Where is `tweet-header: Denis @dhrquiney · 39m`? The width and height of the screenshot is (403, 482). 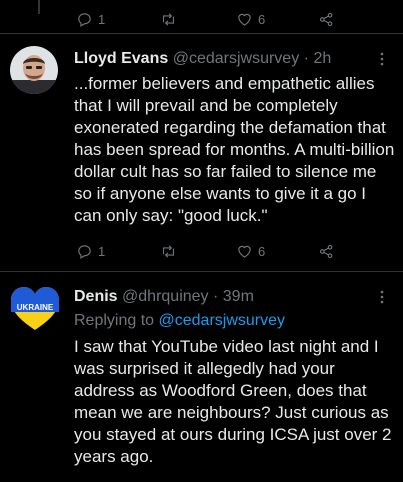 tweet-header: Denis @dhrquiney · 39m is located at coordinates (164, 297).